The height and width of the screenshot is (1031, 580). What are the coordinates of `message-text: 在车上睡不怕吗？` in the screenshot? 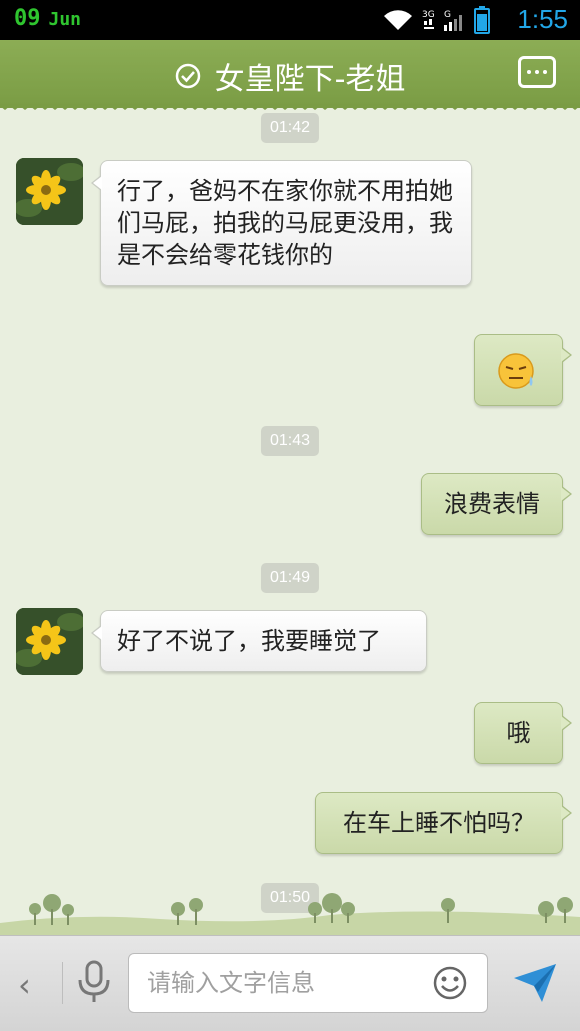 It's located at (439, 823).